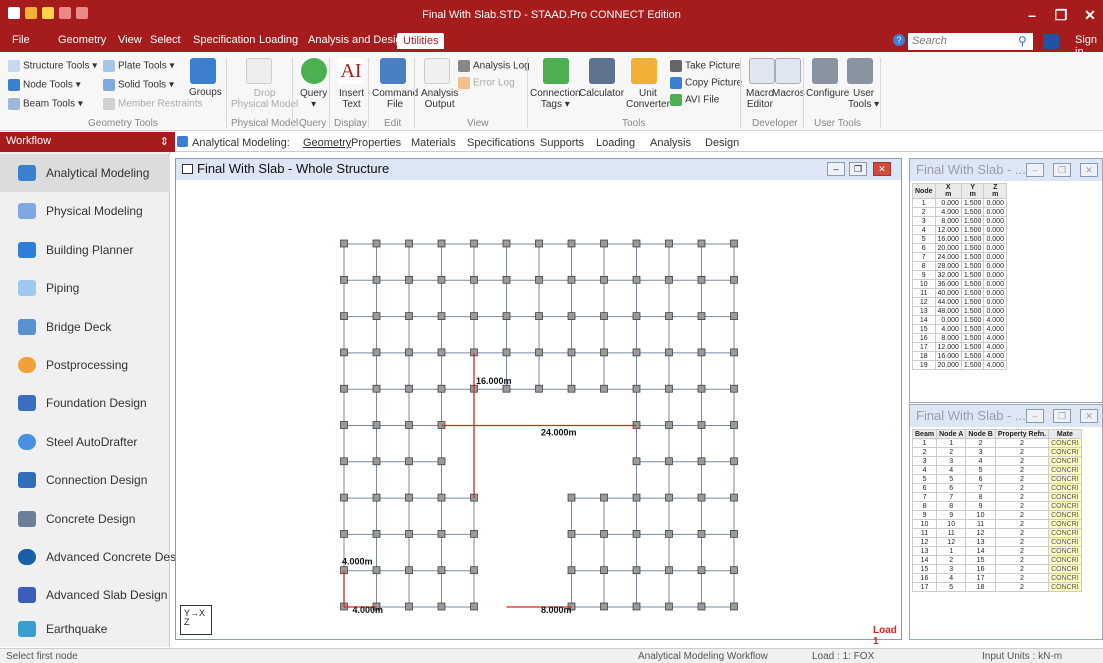  I want to click on tab-analysis: Analysis, so click(670, 143).